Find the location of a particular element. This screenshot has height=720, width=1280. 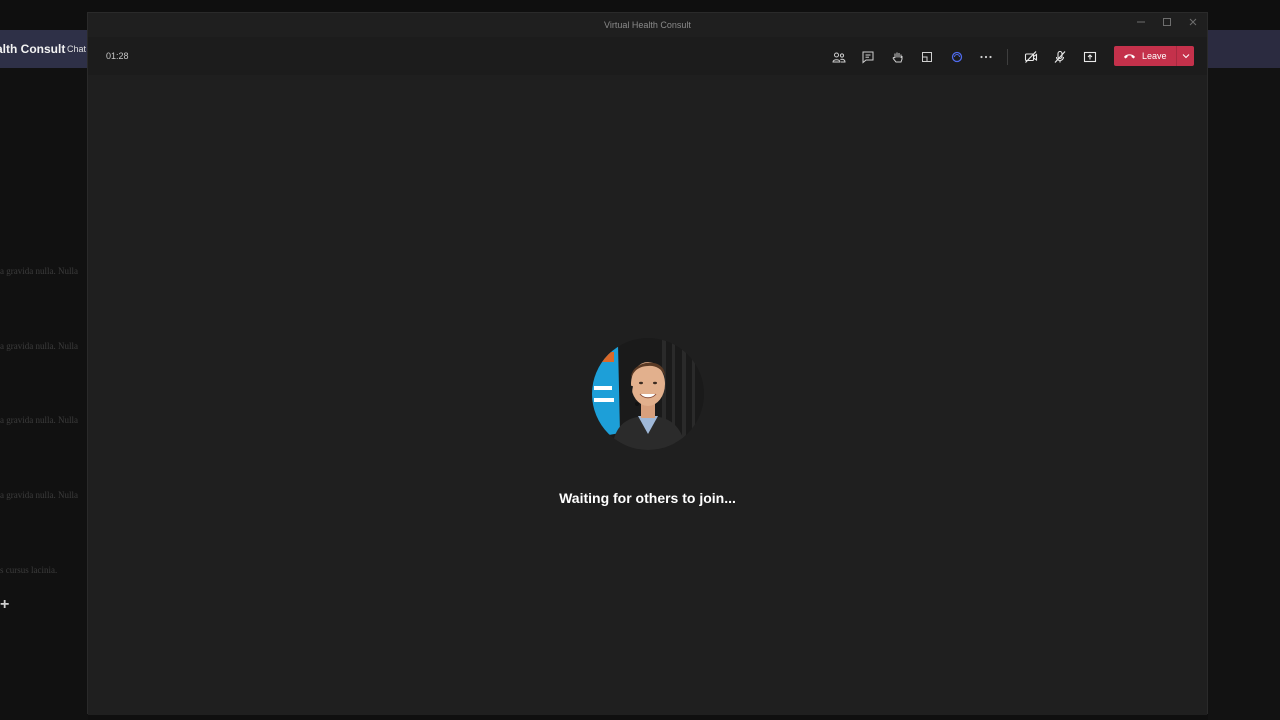

leave-button: Leave is located at coordinates (1154, 56).